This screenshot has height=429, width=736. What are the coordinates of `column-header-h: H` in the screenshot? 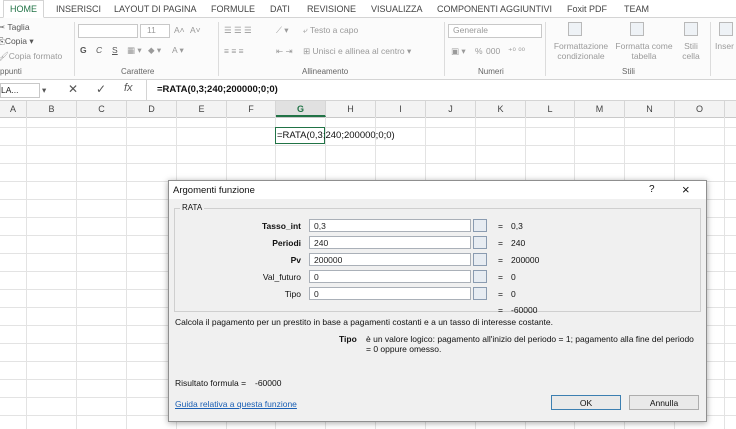 It's located at (351, 109).